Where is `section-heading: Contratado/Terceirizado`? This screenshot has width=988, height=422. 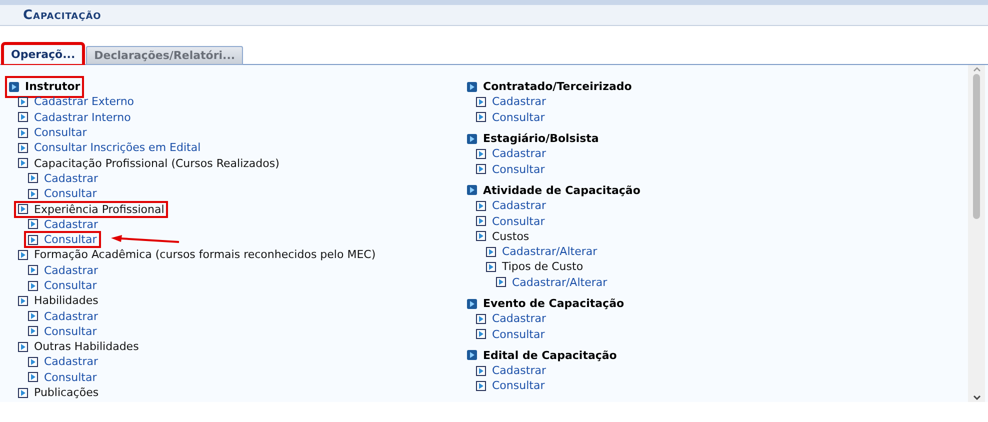
section-heading: Contratado/Terceirizado is located at coordinates (549, 87).